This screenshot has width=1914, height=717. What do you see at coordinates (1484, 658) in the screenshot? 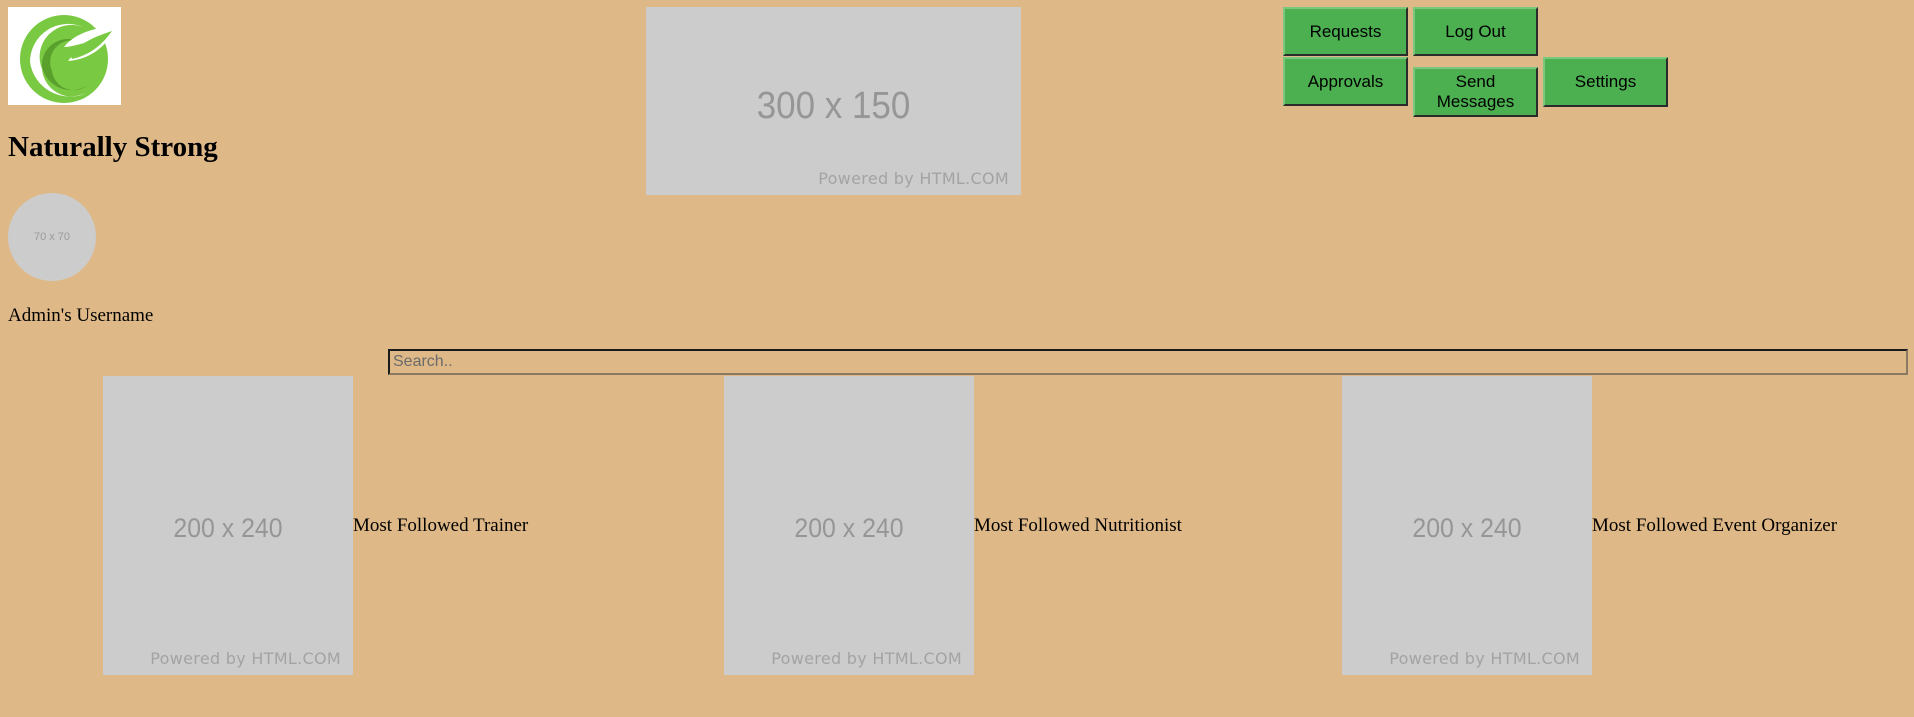
I see `event-organizer-image-powered-text: Powered by HTML.COM` at bounding box center [1484, 658].